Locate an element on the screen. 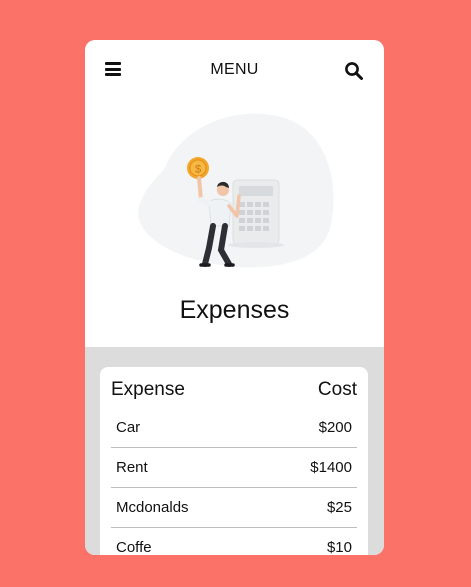 The height and width of the screenshot is (587, 471). table-row: Rent $1400 is located at coordinates (234, 468).